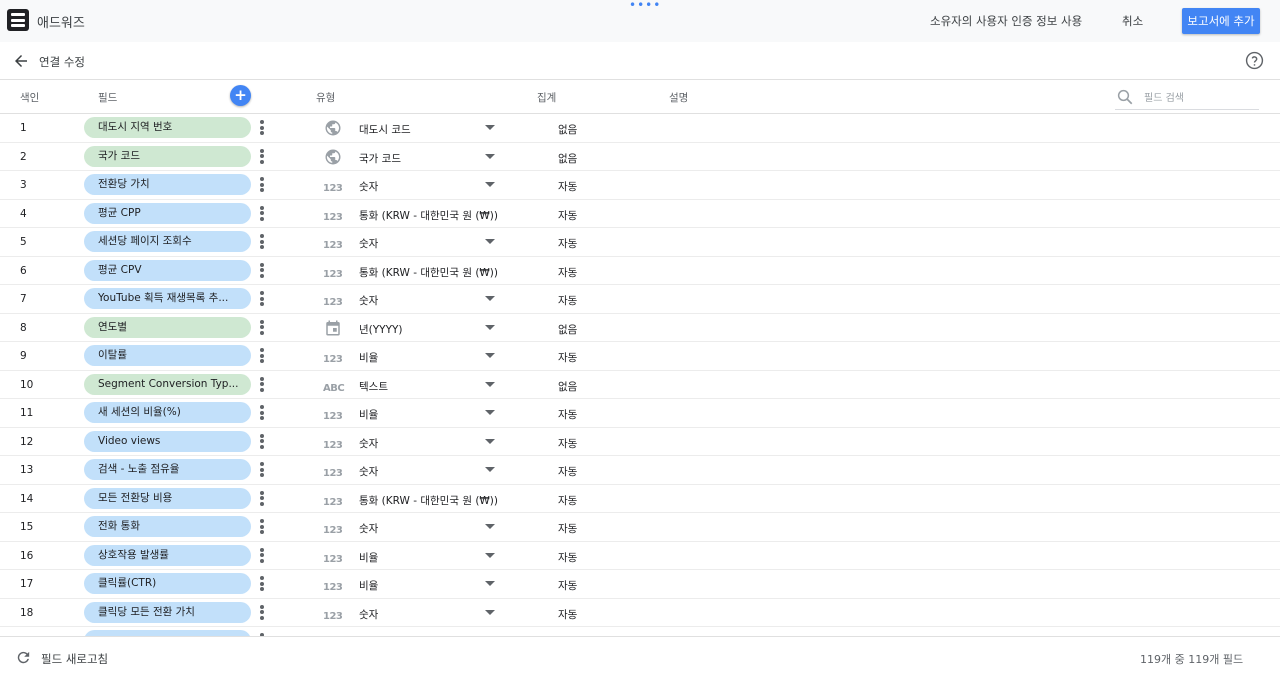 The height and width of the screenshot is (679, 1280). I want to click on field-name-chip: 대도시 지역 번호, so click(167, 127).